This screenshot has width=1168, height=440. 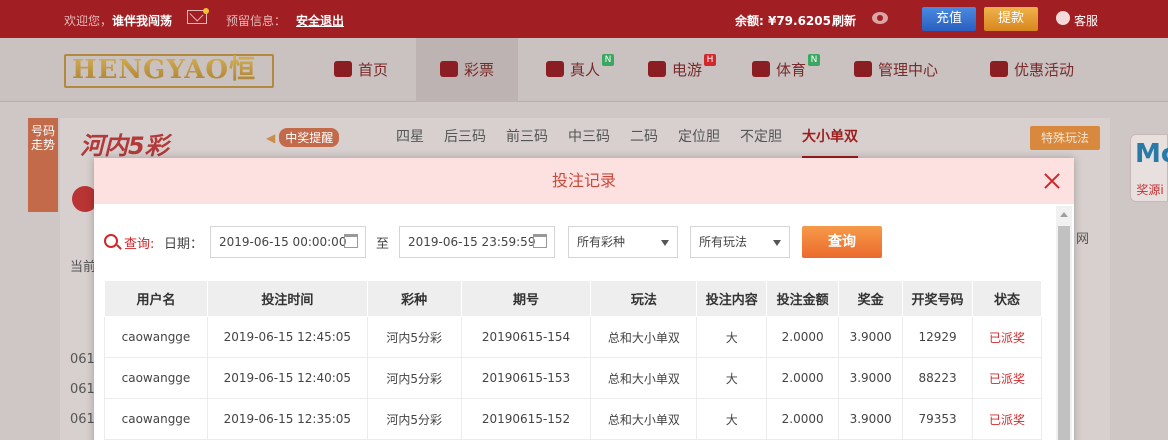 What do you see at coordinates (1007, 298) in the screenshot?
I see `col-status: 状态` at bounding box center [1007, 298].